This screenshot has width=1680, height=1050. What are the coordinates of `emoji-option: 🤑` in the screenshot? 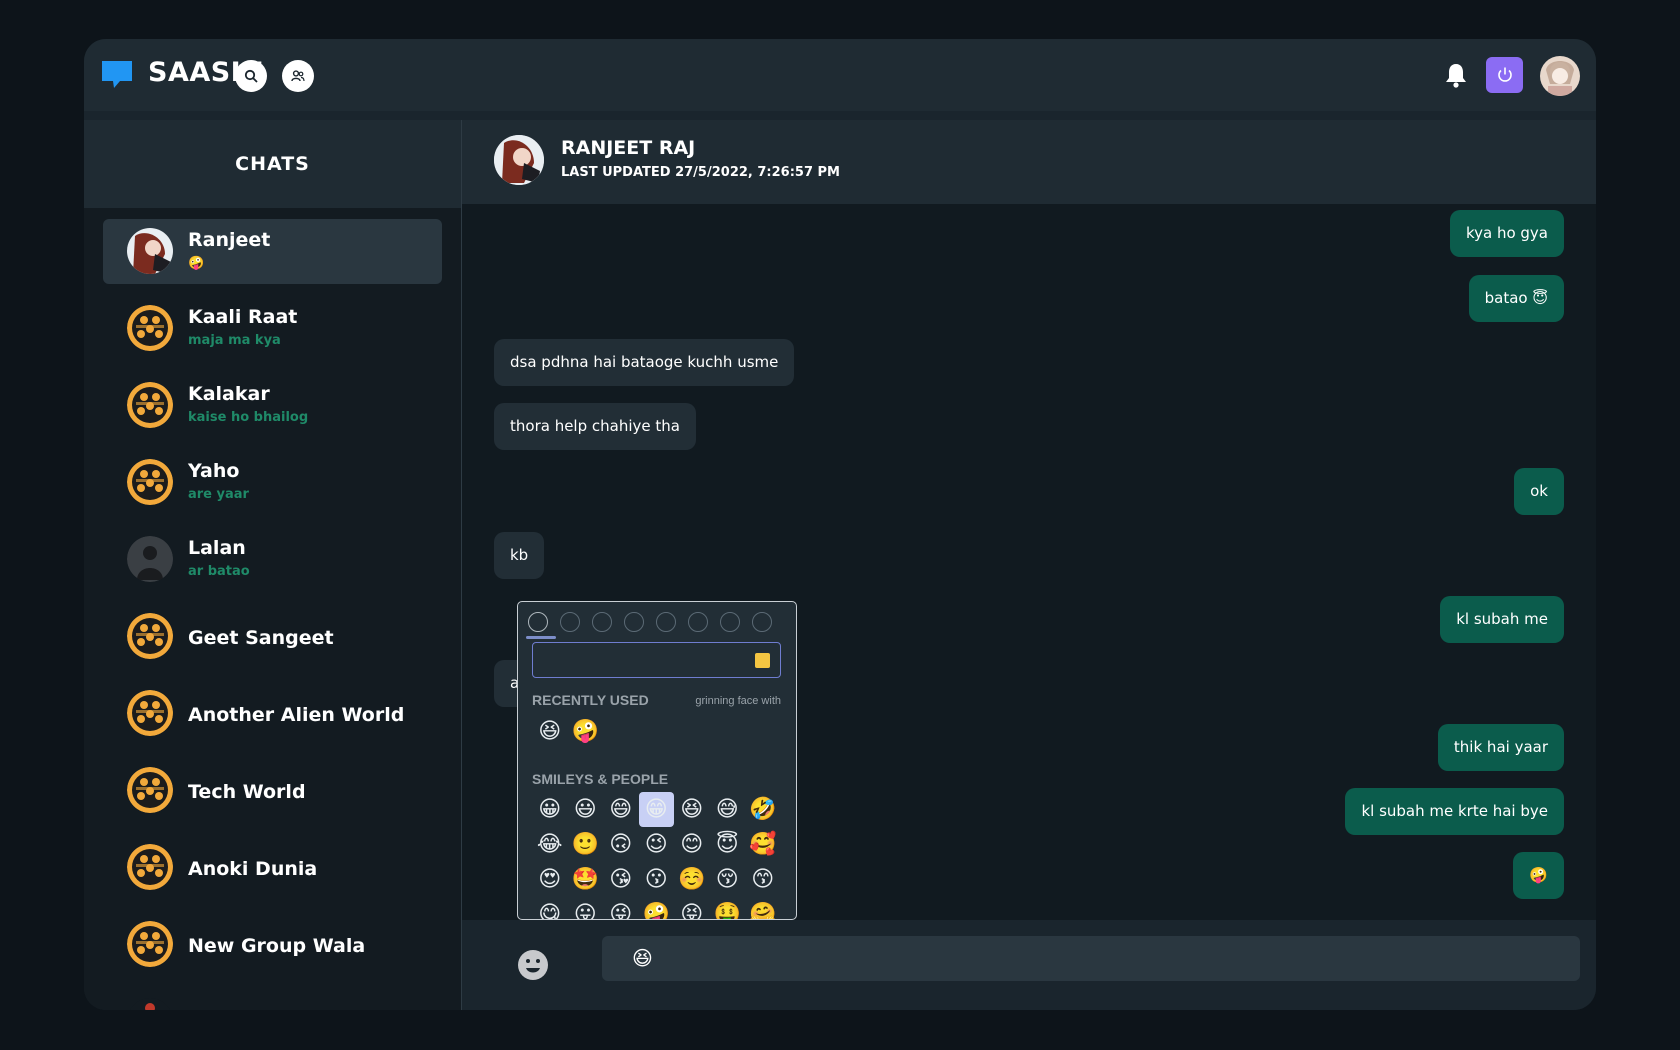 It's located at (728, 908).